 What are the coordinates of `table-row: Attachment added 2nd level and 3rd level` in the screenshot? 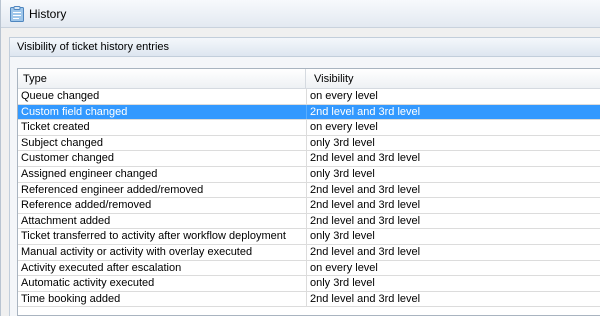 It's located at (309, 221).